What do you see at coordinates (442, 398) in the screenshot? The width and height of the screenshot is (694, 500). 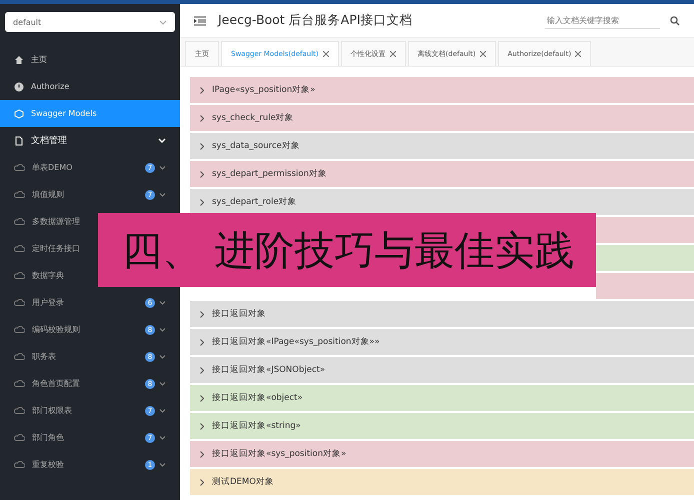 I see `model-row: 接口返回对象«object»` at bounding box center [442, 398].